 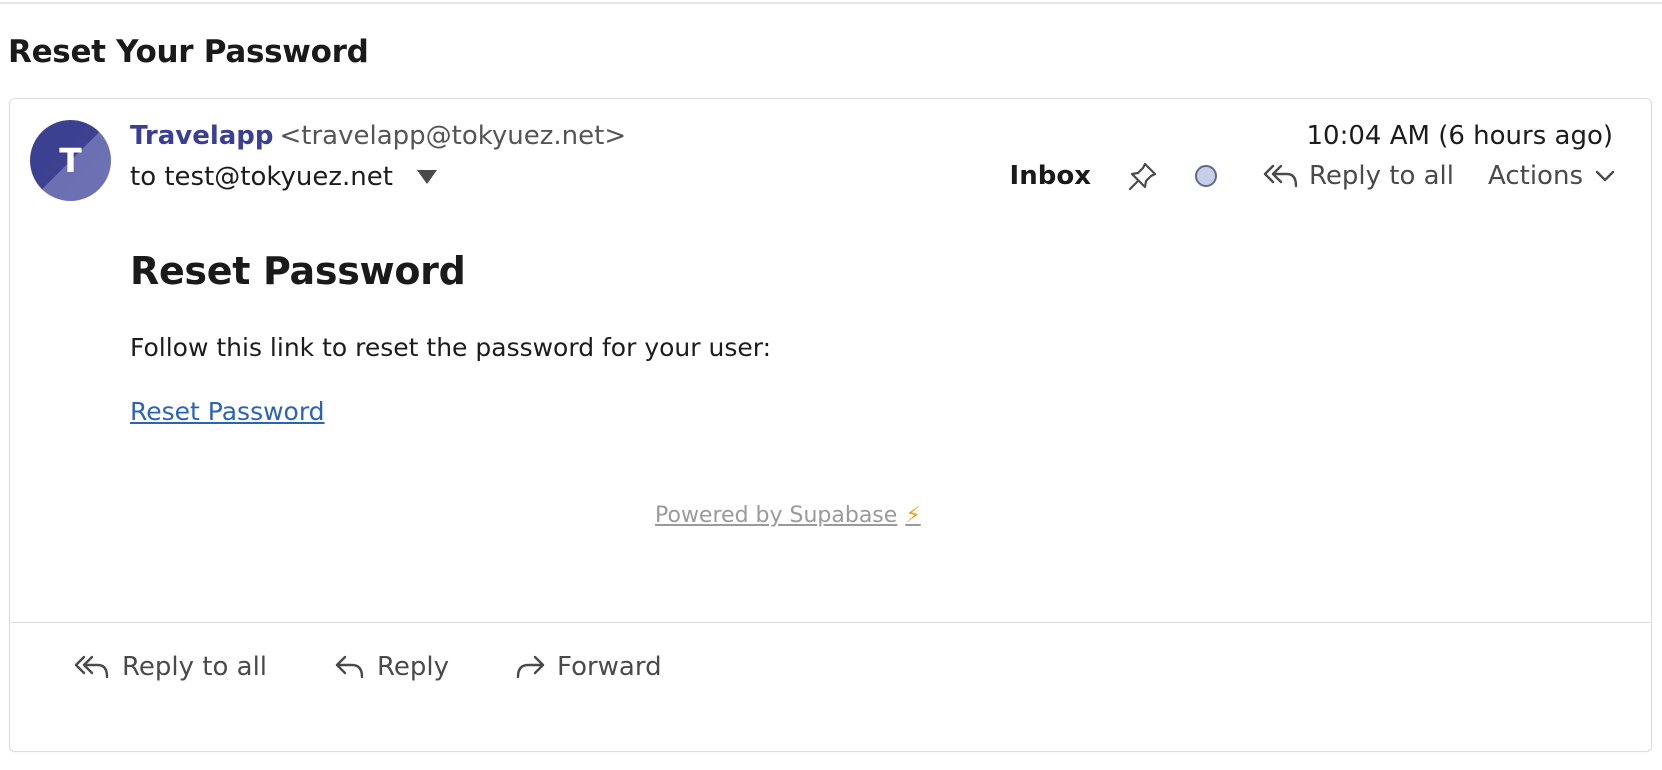 What do you see at coordinates (1143, 176) in the screenshot?
I see `pin-icon` at bounding box center [1143, 176].